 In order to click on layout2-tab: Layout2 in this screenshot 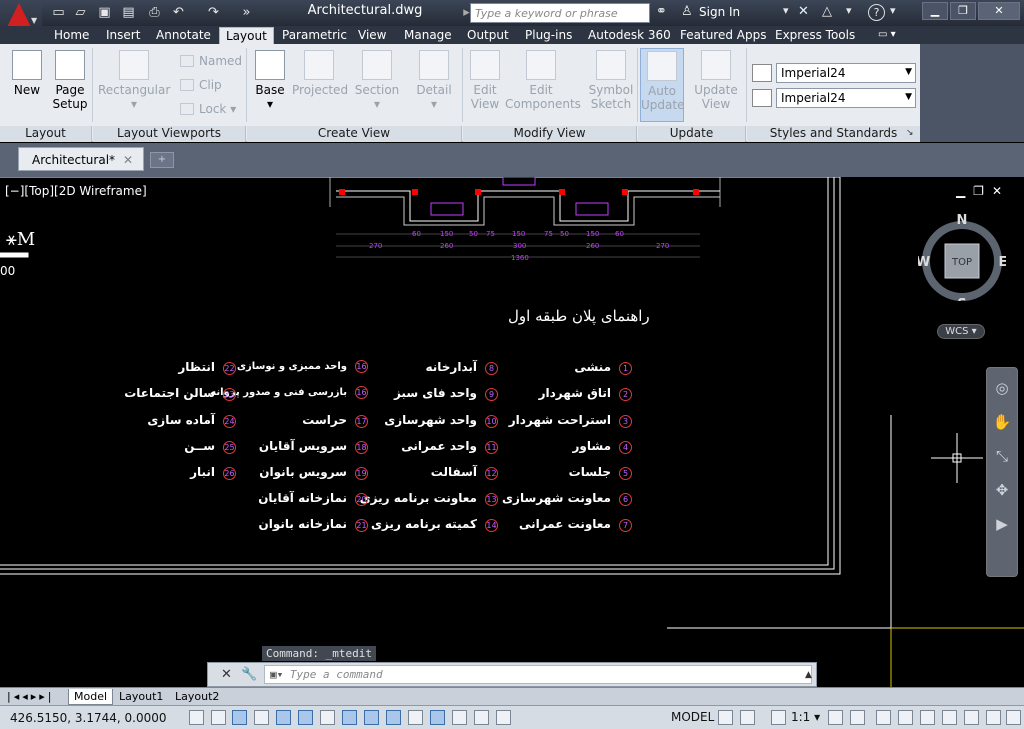, I will do `click(197, 697)`.